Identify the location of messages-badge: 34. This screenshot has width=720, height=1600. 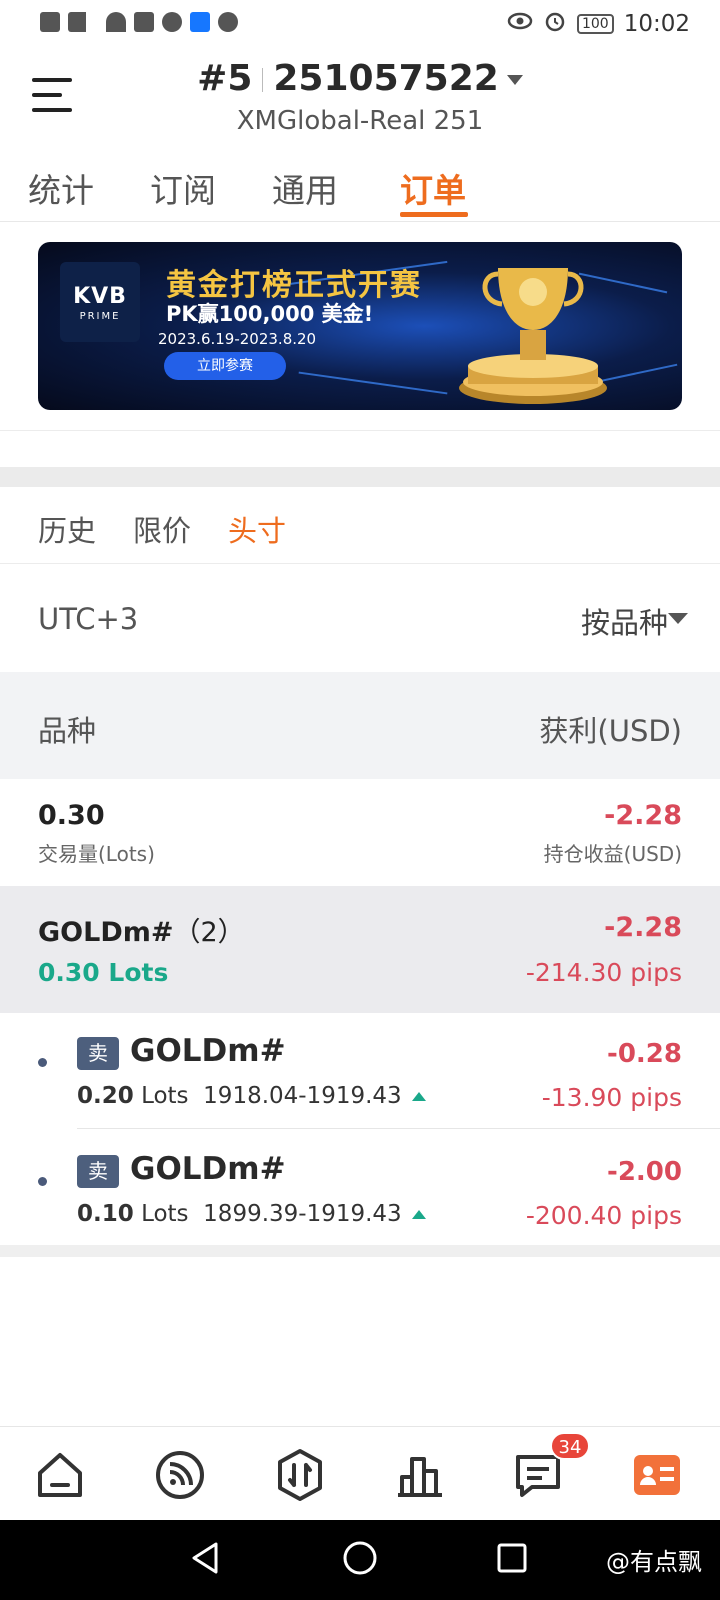
(570, 1446).